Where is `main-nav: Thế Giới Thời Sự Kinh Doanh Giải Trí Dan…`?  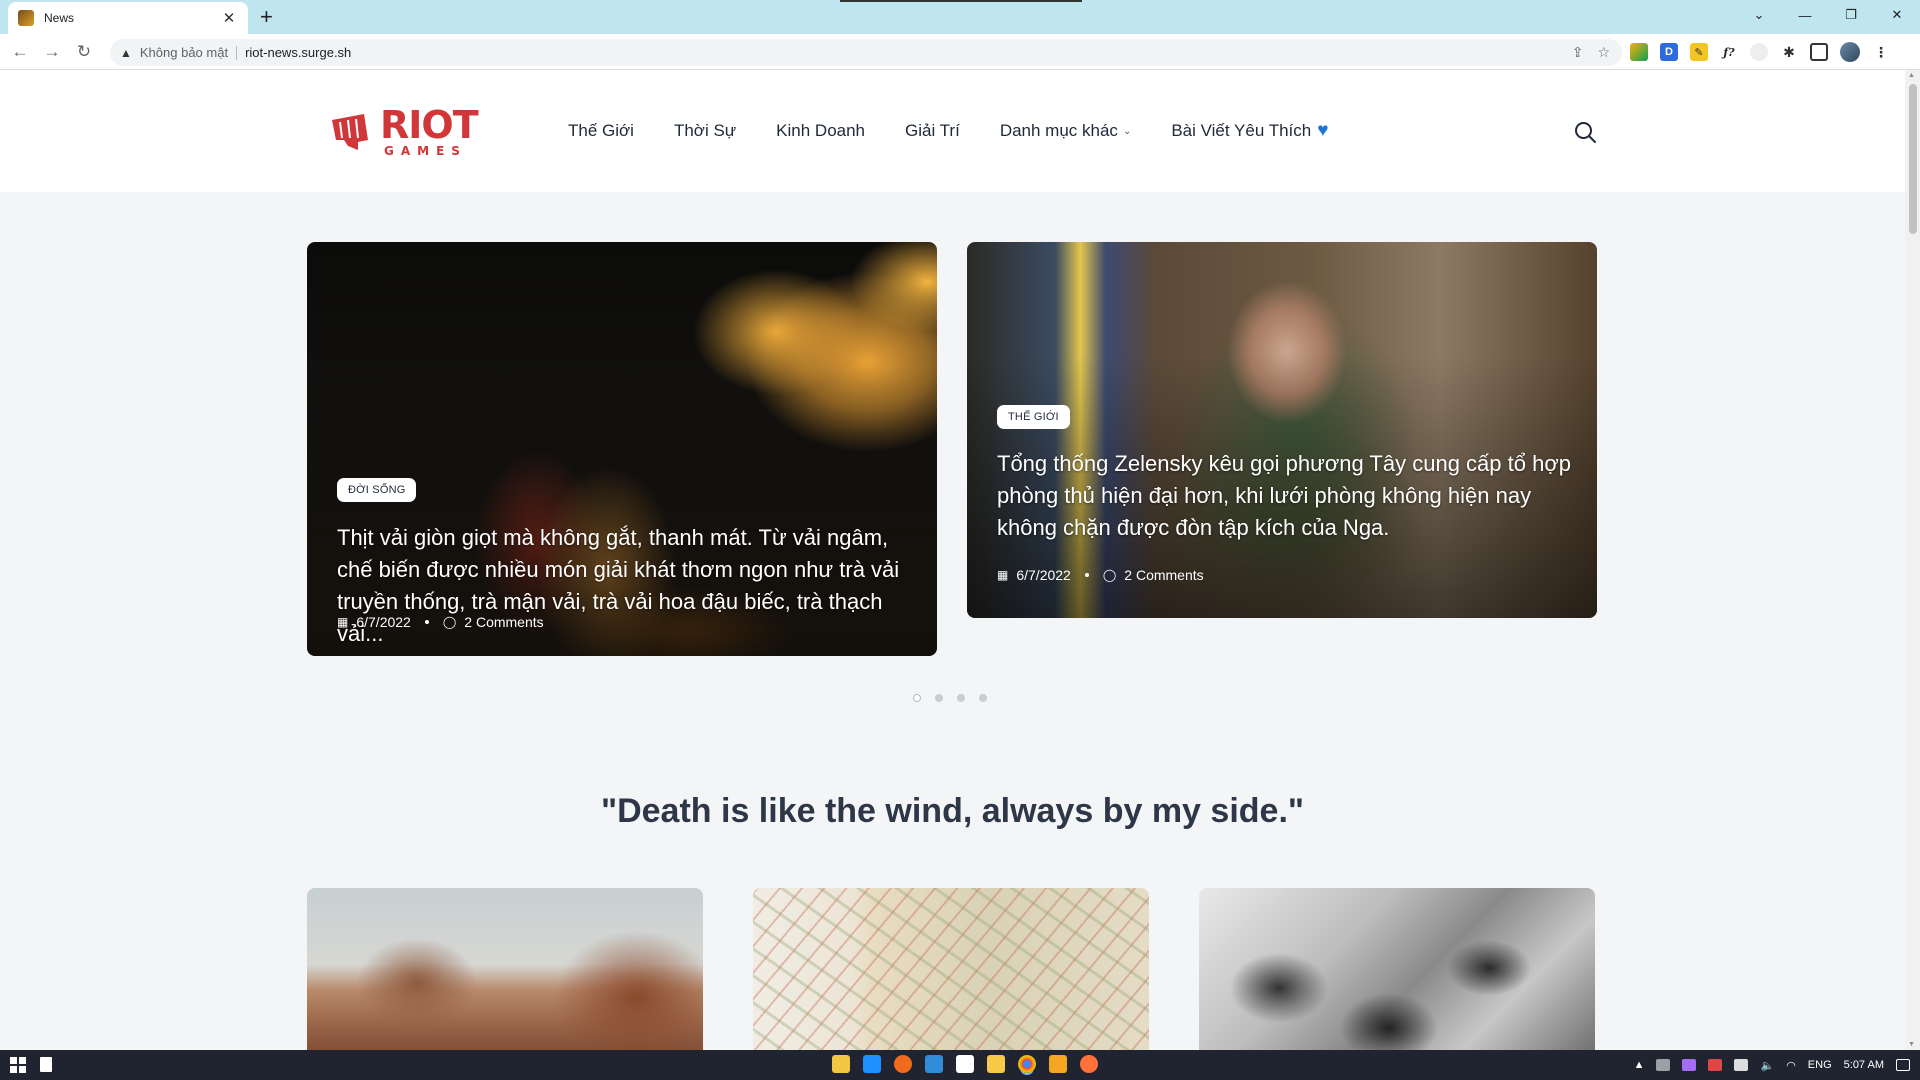 main-nav: Thế Giới Thời Sự Kinh Doanh Giải Trí Dan… is located at coordinates (968, 131).